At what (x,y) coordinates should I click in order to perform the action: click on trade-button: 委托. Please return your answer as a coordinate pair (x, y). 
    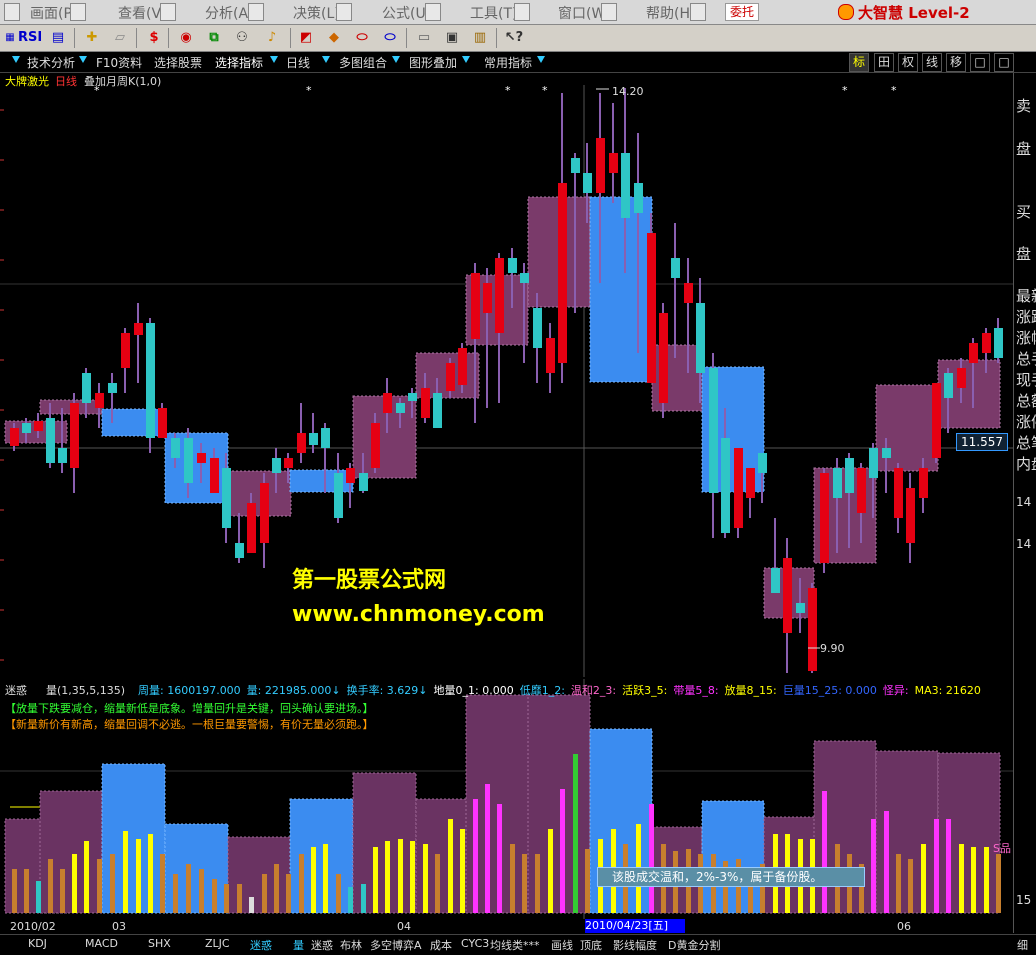
    Looking at the image, I should click on (742, 12).